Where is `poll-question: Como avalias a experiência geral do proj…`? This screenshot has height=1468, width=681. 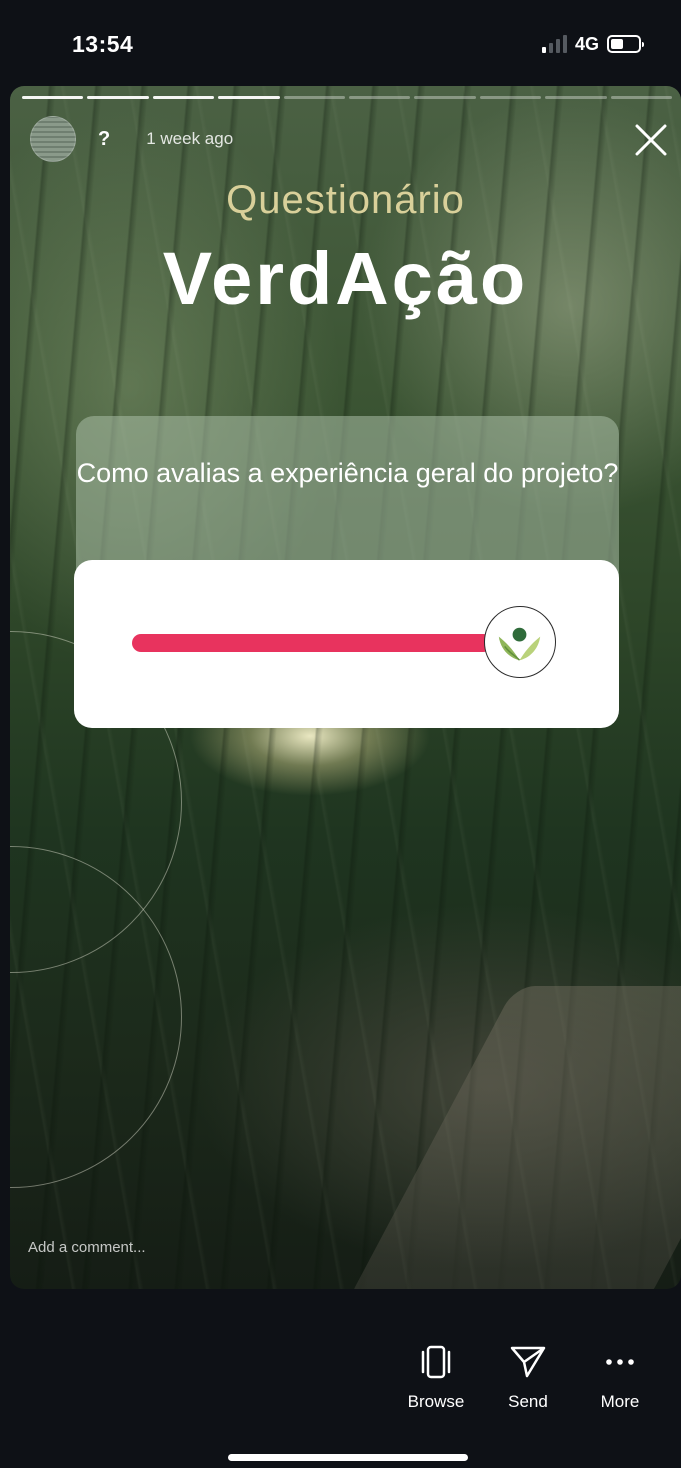
poll-question: Como avalias a experiência geral do proj… is located at coordinates (347, 473).